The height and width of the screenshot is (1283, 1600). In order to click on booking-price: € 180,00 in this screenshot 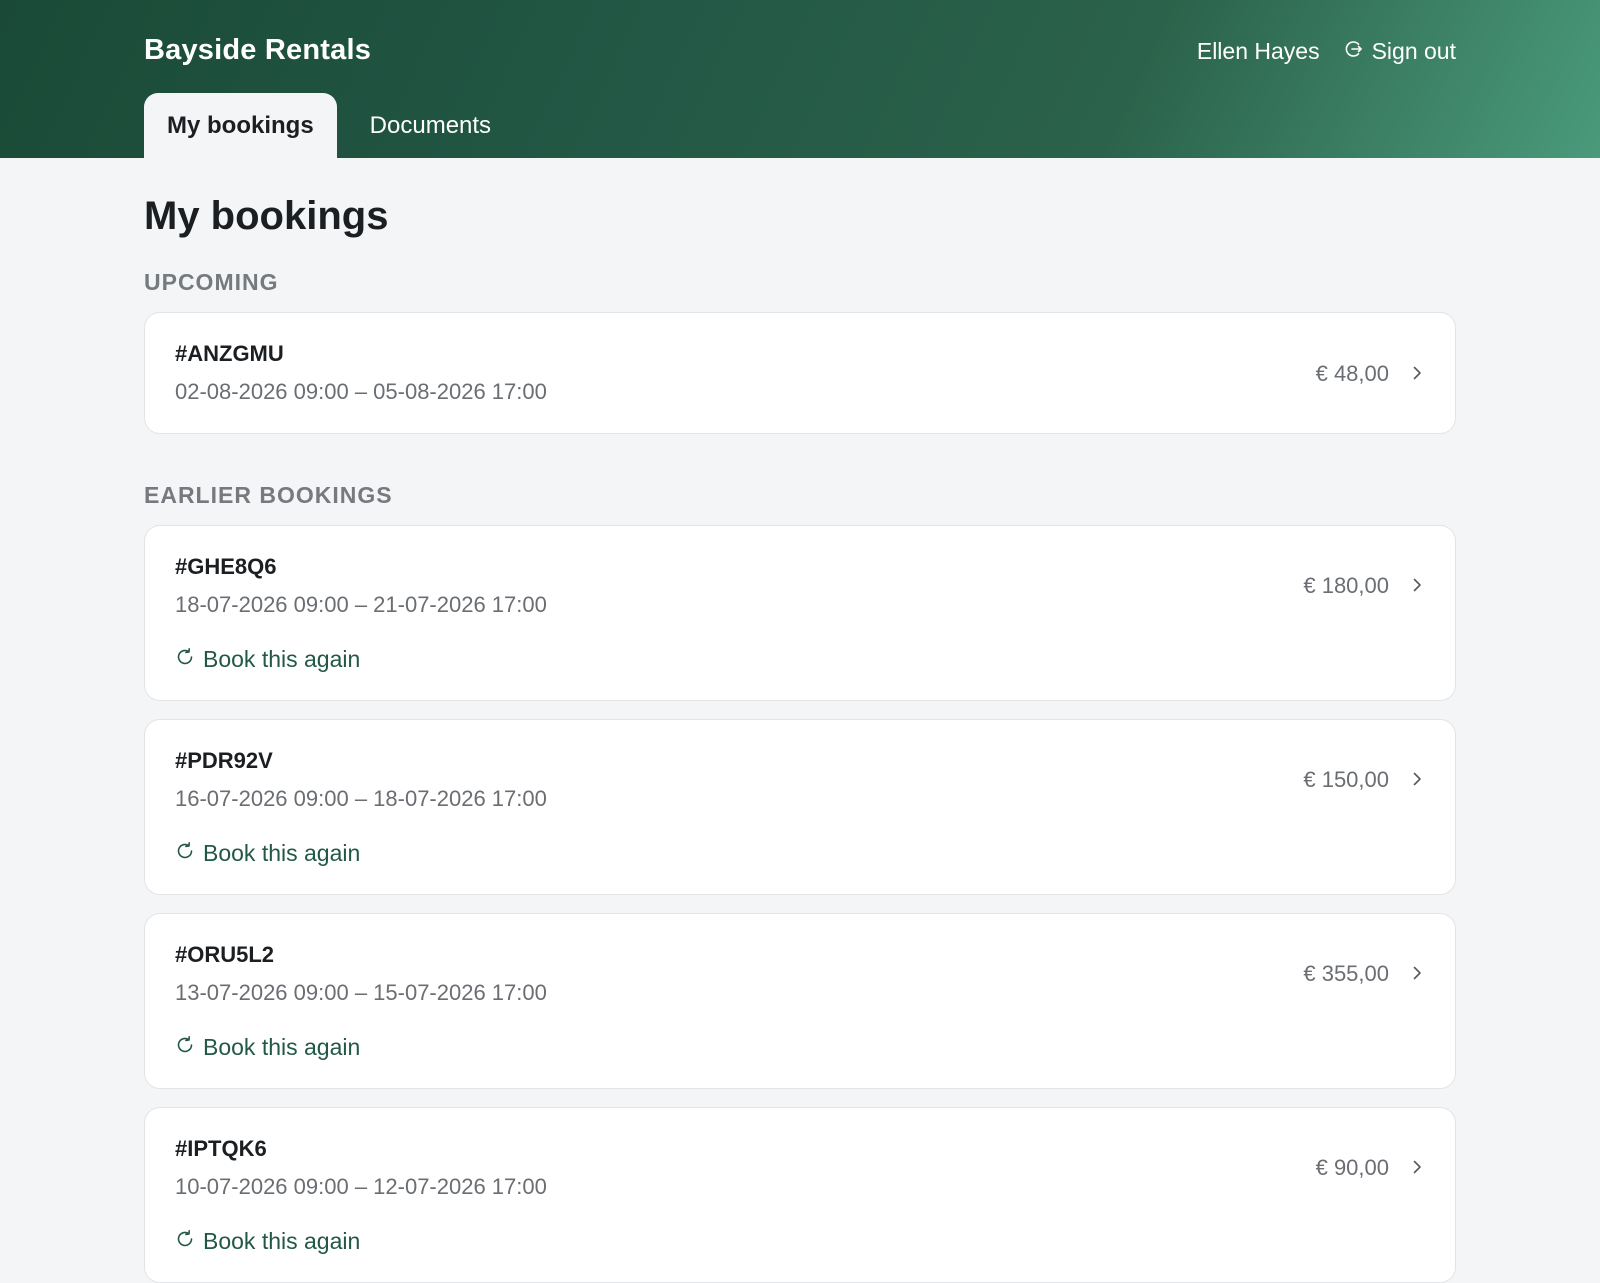, I will do `click(1346, 585)`.